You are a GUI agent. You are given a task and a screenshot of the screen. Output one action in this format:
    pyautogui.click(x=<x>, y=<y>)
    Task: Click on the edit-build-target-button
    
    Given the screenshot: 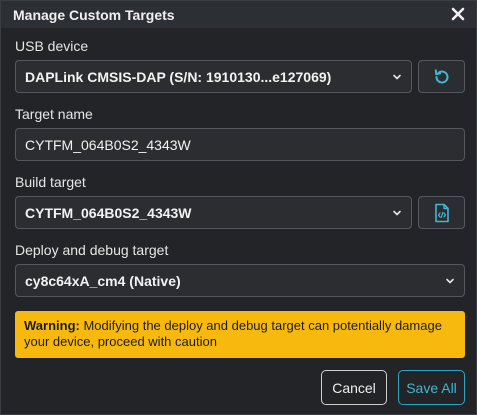 What is the action you would take?
    pyautogui.click(x=441, y=212)
    